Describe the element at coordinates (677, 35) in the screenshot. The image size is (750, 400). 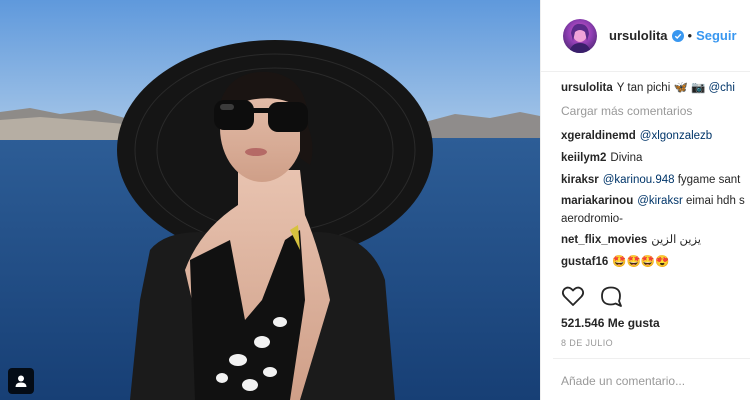
I see `verified-badge-icon` at that location.